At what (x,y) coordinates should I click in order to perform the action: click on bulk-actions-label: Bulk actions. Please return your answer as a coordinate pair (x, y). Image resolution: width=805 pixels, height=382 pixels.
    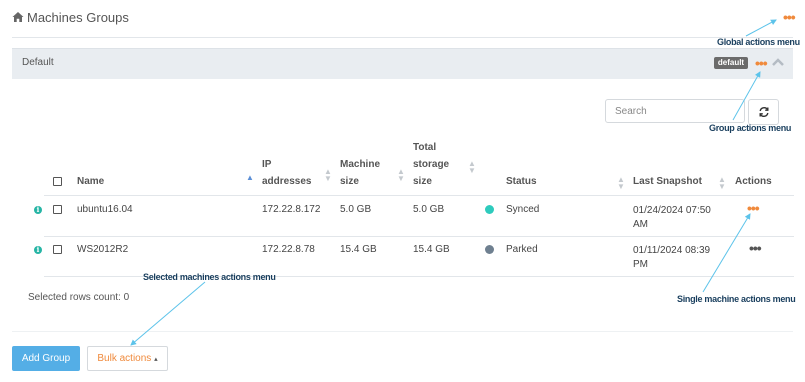
    Looking at the image, I should click on (124, 358).